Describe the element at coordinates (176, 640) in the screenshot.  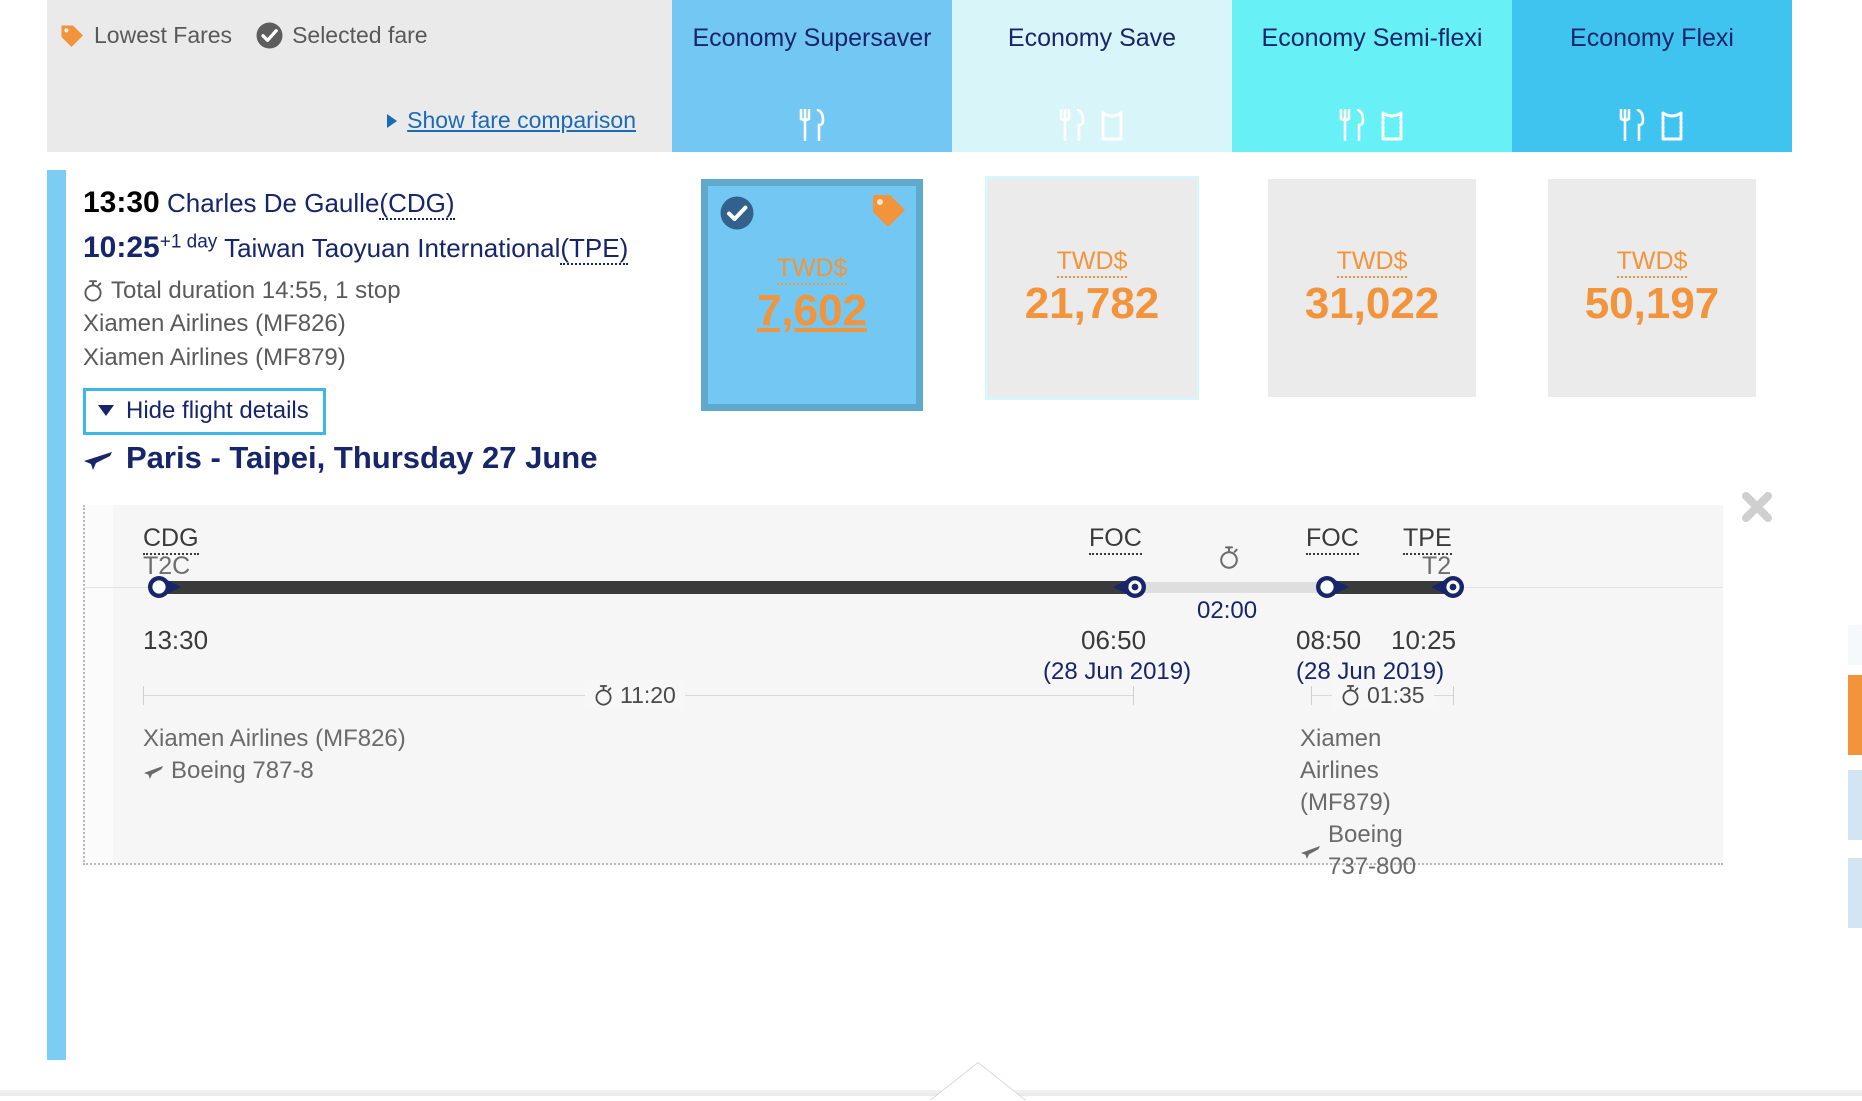
I see `timeline-time-cdg: 13:30` at that location.